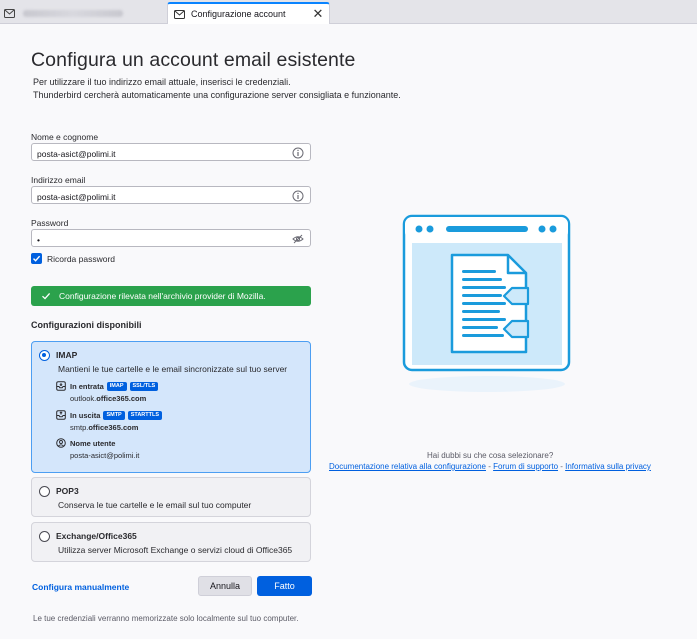 This screenshot has height=639, width=697. I want to click on tab-bar: Configurazione account ✕, so click(348, 12).